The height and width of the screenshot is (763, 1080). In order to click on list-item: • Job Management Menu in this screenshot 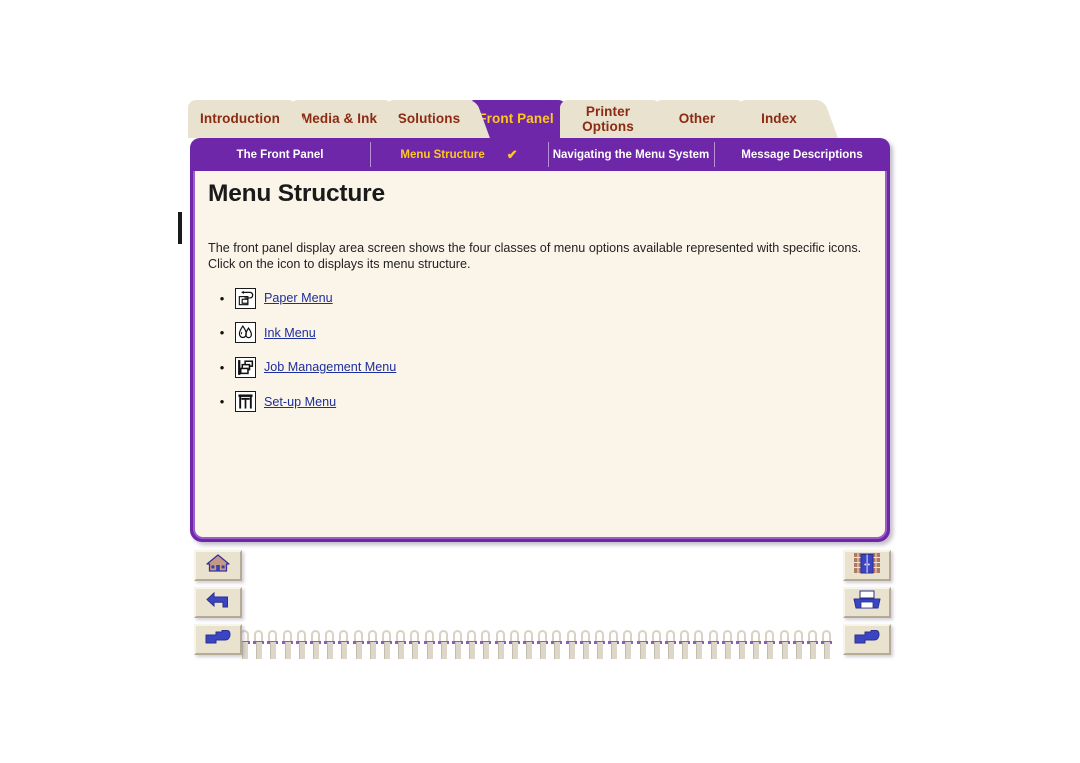, I will do `click(302, 367)`.